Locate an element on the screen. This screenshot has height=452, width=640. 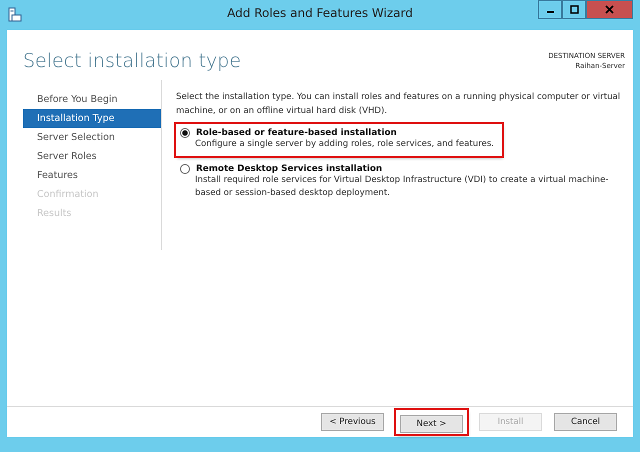
option-label: Role-based or feature-based installation is located at coordinates (296, 133).